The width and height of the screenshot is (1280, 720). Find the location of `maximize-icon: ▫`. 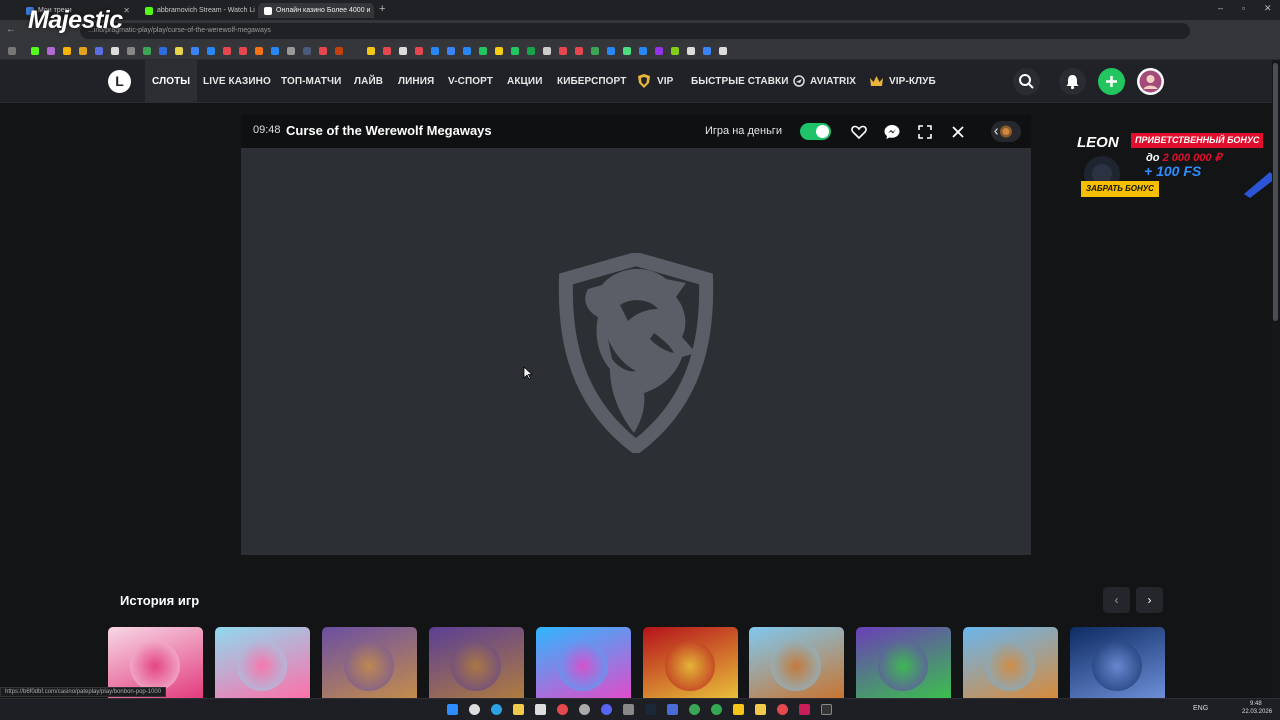

maximize-icon: ▫ is located at coordinates (1243, 8).